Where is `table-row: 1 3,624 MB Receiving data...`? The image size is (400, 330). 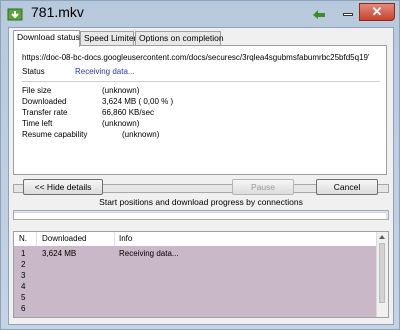
table-row: 1 3,624 MB Receiving data... is located at coordinates (195, 253).